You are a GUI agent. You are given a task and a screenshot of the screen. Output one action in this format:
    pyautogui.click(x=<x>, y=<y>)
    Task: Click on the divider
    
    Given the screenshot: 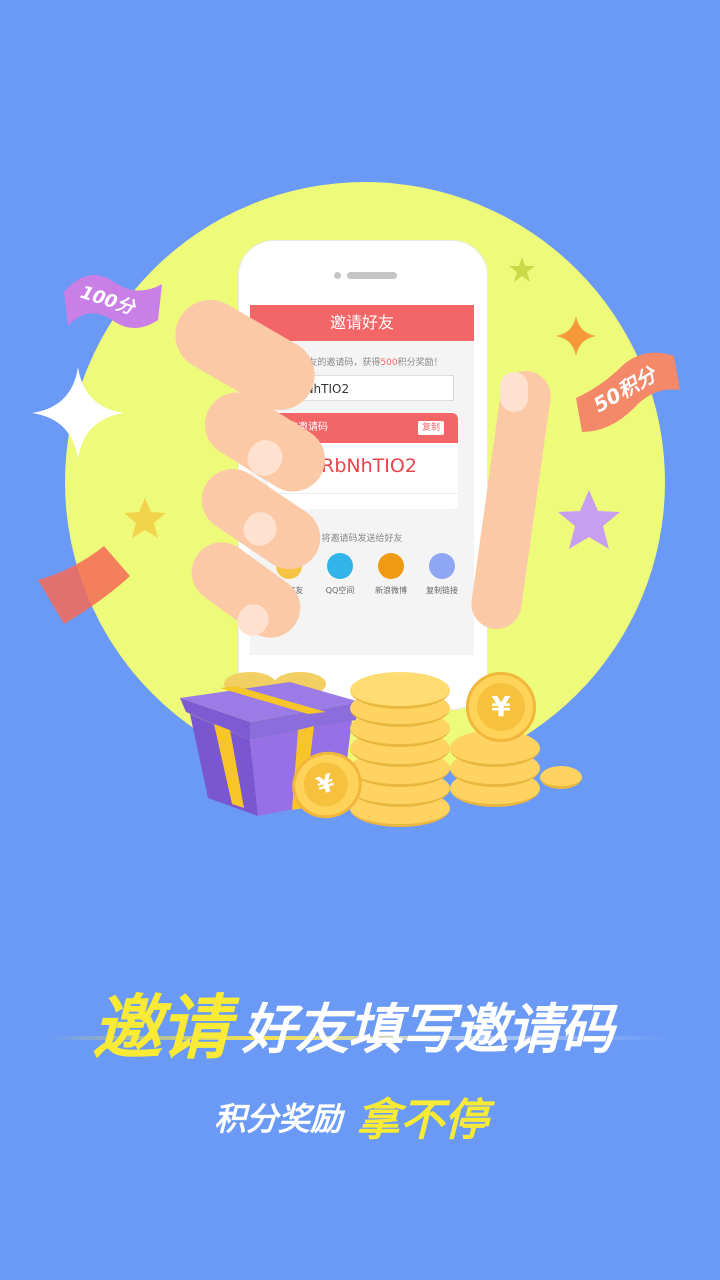 What is the action you would take?
    pyautogui.click(x=363, y=493)
    